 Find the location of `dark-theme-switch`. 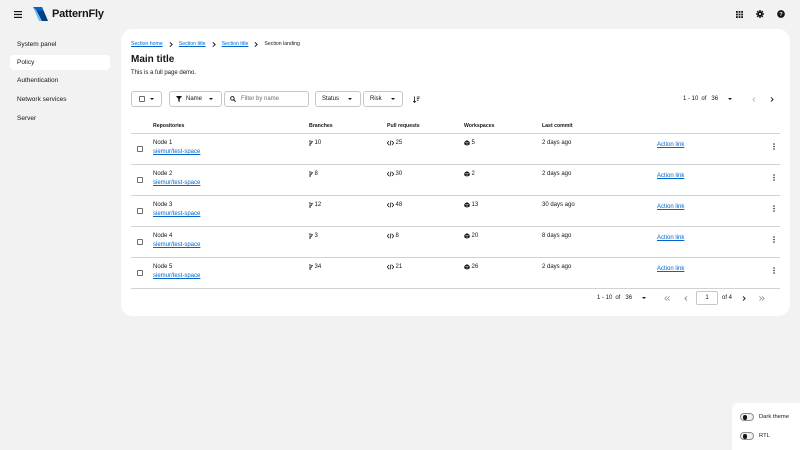

dark-theme-switch is located at coordinates (747, 417).